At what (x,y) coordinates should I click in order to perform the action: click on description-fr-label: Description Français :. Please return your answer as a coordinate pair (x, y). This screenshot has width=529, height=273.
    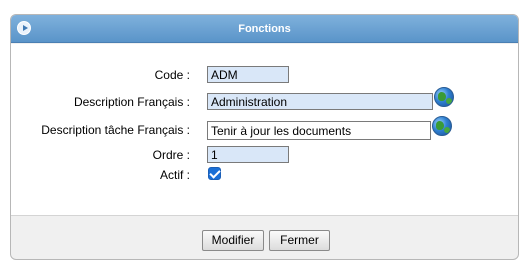
    Looking at the image, I should click on (131, 102).